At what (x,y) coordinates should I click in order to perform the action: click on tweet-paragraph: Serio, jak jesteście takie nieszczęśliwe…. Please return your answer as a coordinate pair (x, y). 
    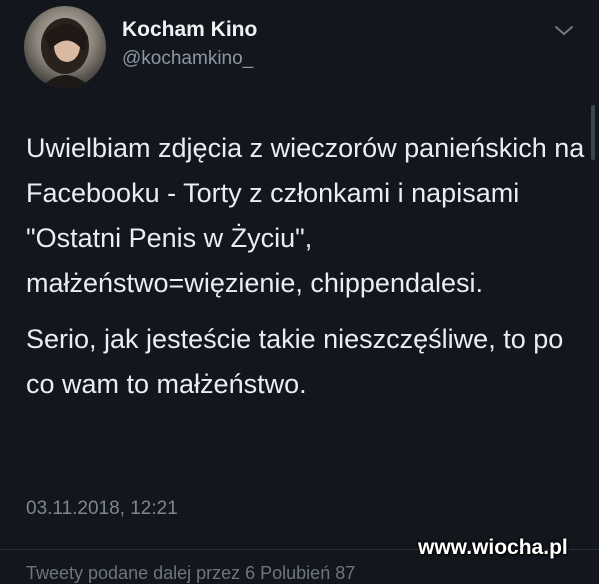
    Looking at the image, I should click on (295, 361).